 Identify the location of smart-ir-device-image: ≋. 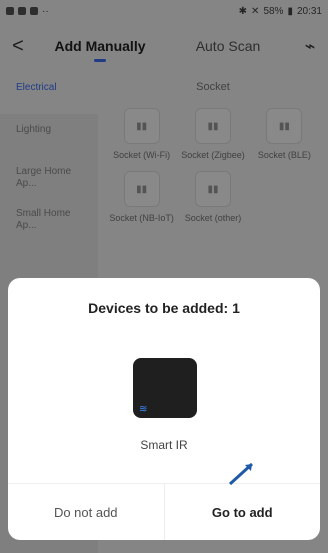
(165, 388).